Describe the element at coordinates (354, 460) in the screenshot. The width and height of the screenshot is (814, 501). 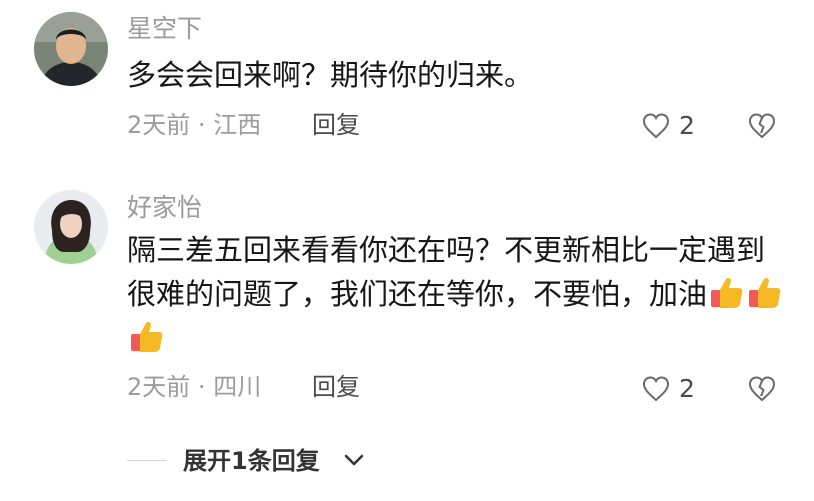
I see `chevron-down-icon` at that location.